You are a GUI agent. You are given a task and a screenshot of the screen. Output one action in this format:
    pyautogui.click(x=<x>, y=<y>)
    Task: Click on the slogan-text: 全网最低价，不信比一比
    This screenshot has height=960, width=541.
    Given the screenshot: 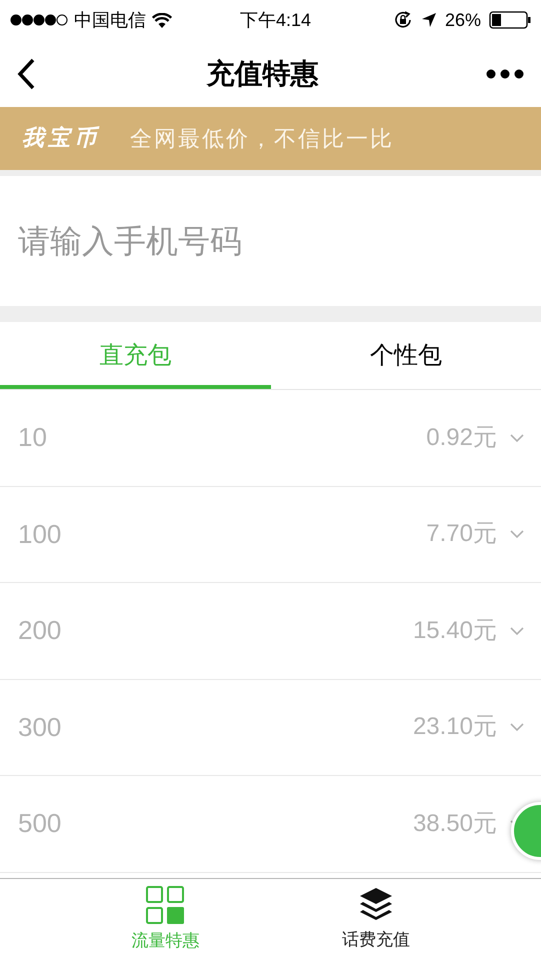 What is the action you would take?
    pyautogui.click(x=262, y=139)
    